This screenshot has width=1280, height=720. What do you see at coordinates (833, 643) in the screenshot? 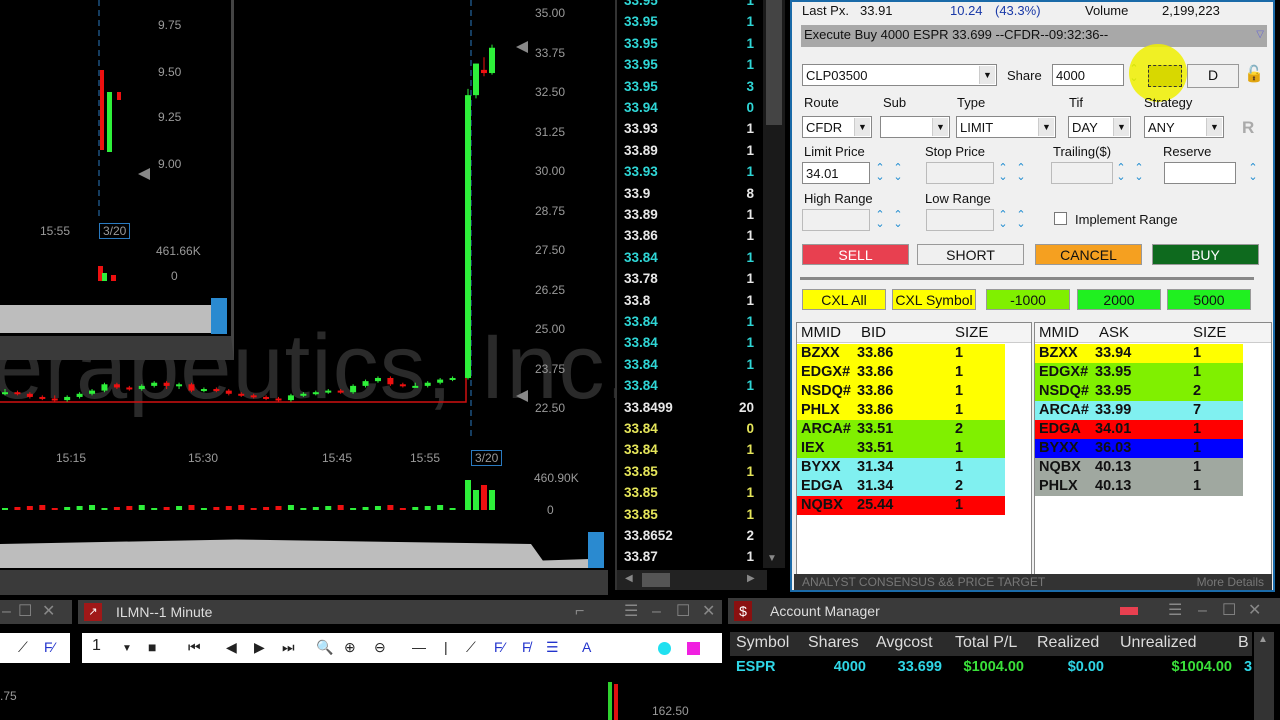
I see `col-shares: Shares` at bounding box center [833, 643].